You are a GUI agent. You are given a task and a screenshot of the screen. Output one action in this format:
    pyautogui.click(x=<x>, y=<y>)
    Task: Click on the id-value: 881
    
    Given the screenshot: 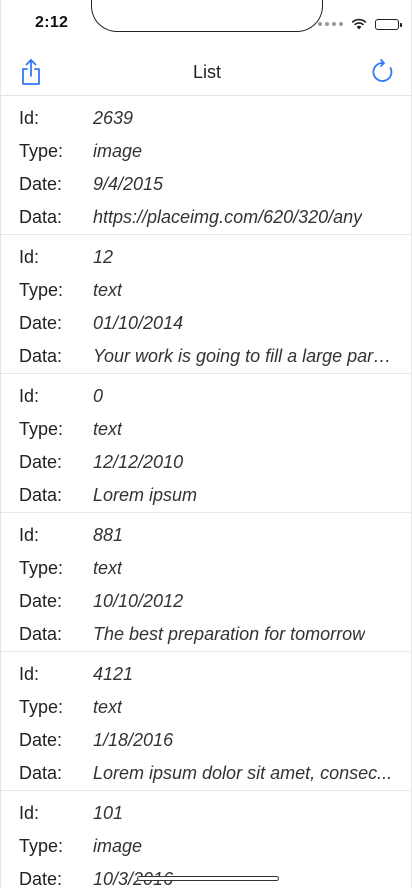 What is the action you would take?
    pyautogui.click(x=108, y=535)
    